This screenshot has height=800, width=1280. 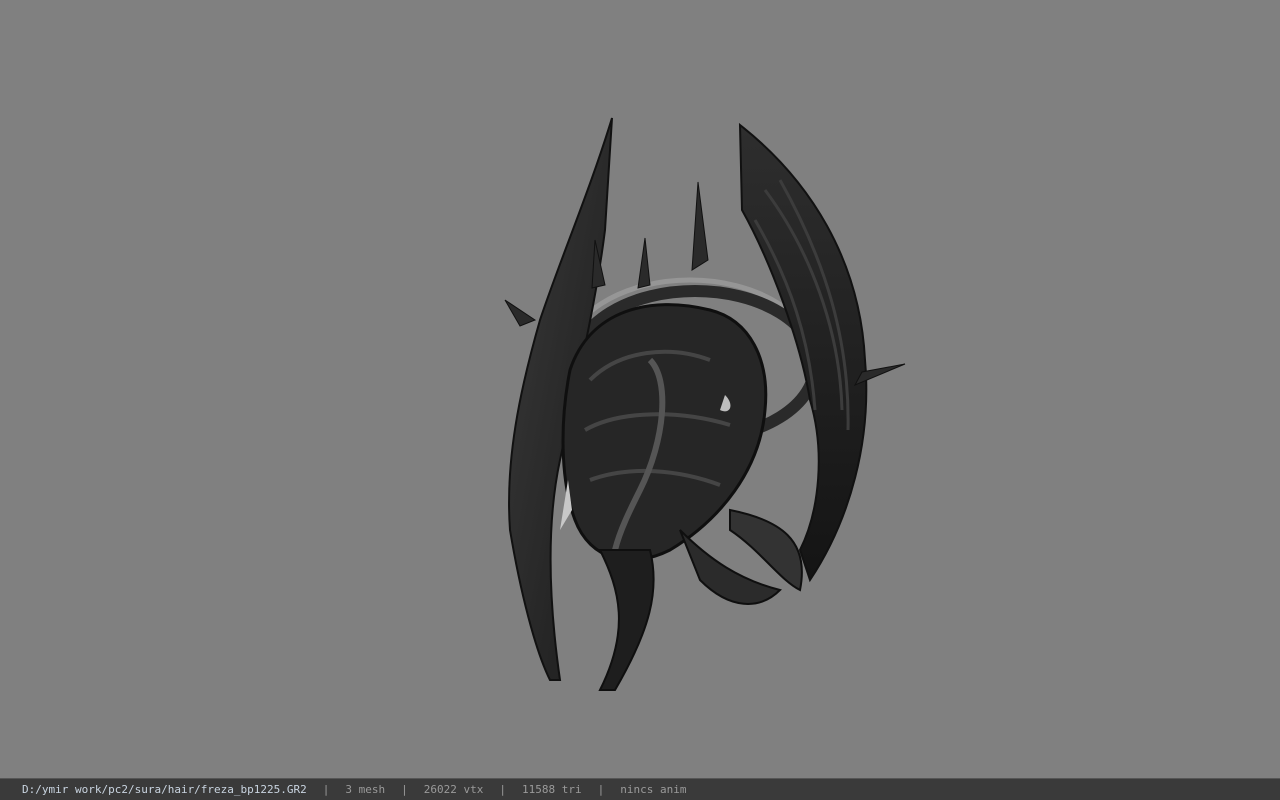 I want to click on vertex-count: 26022 vtx, so click(x=453, y=789).